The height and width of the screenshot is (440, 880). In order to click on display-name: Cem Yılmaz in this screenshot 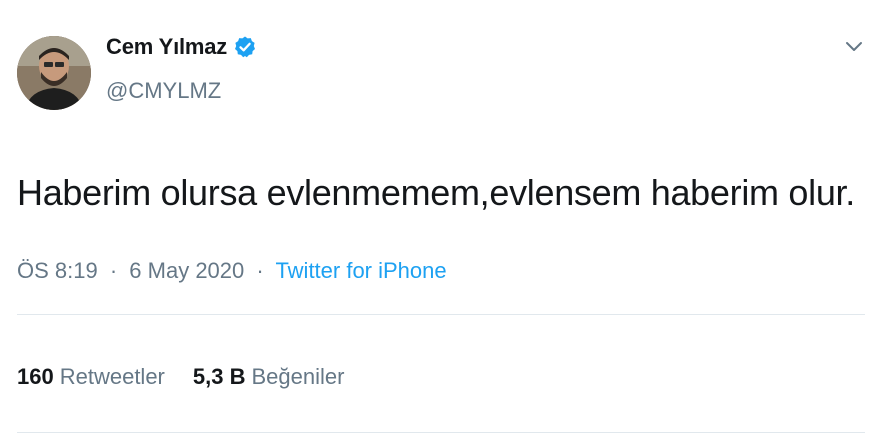, I will do `click(166, 47)`.